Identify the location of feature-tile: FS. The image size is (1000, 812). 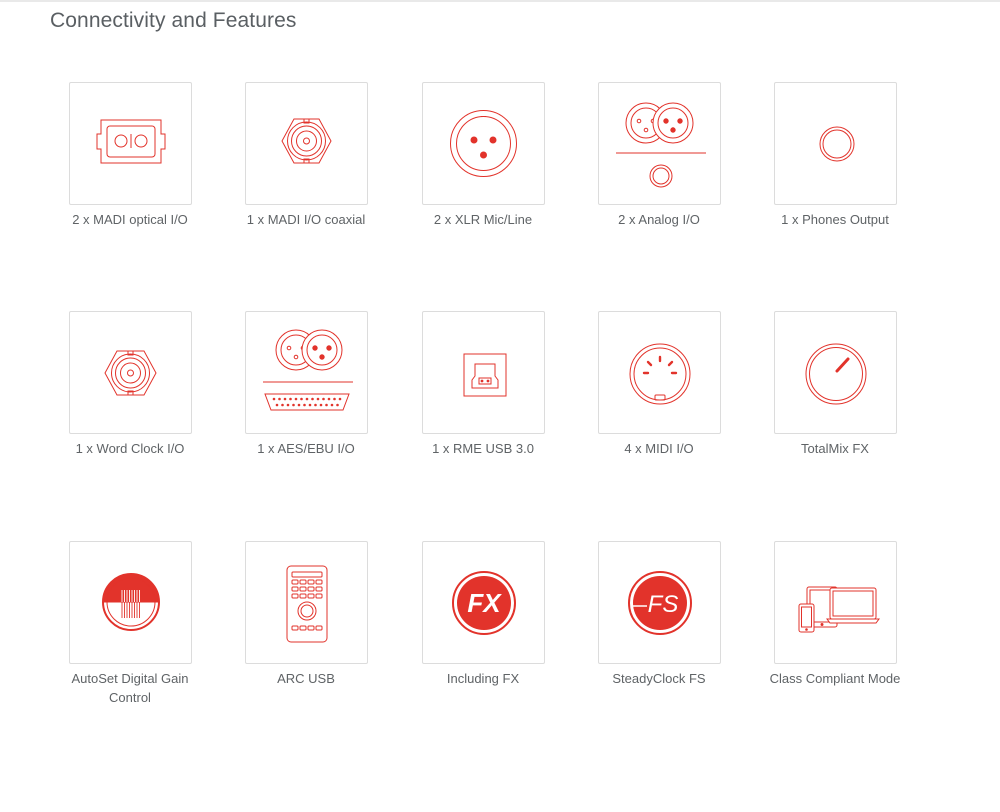
(659, 602).